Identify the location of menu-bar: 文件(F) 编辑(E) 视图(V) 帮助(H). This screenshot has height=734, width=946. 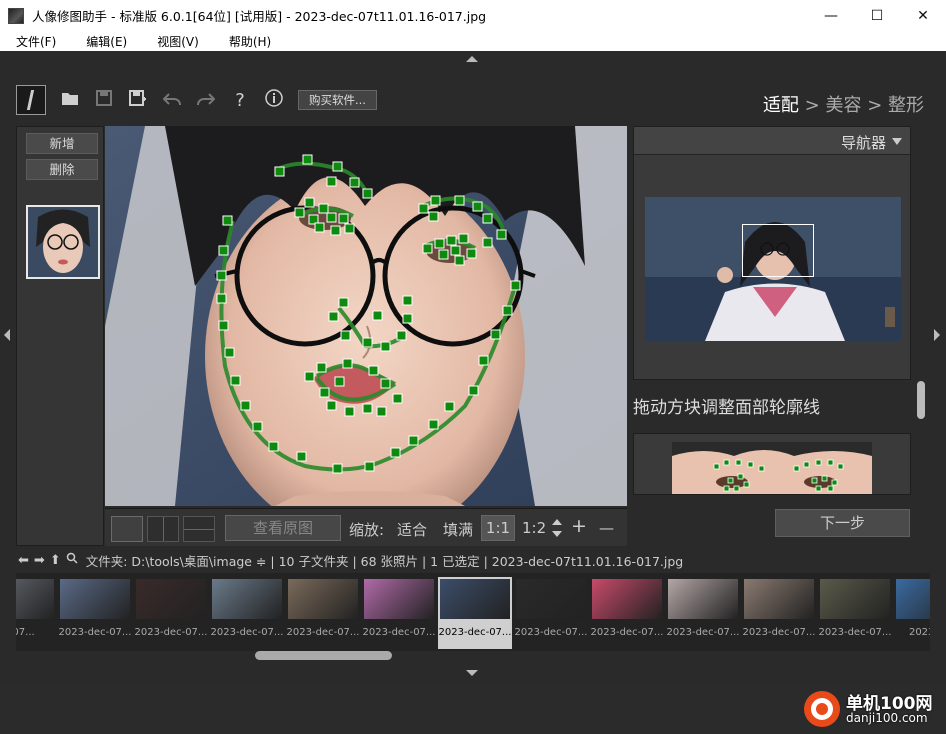
(473, 41).